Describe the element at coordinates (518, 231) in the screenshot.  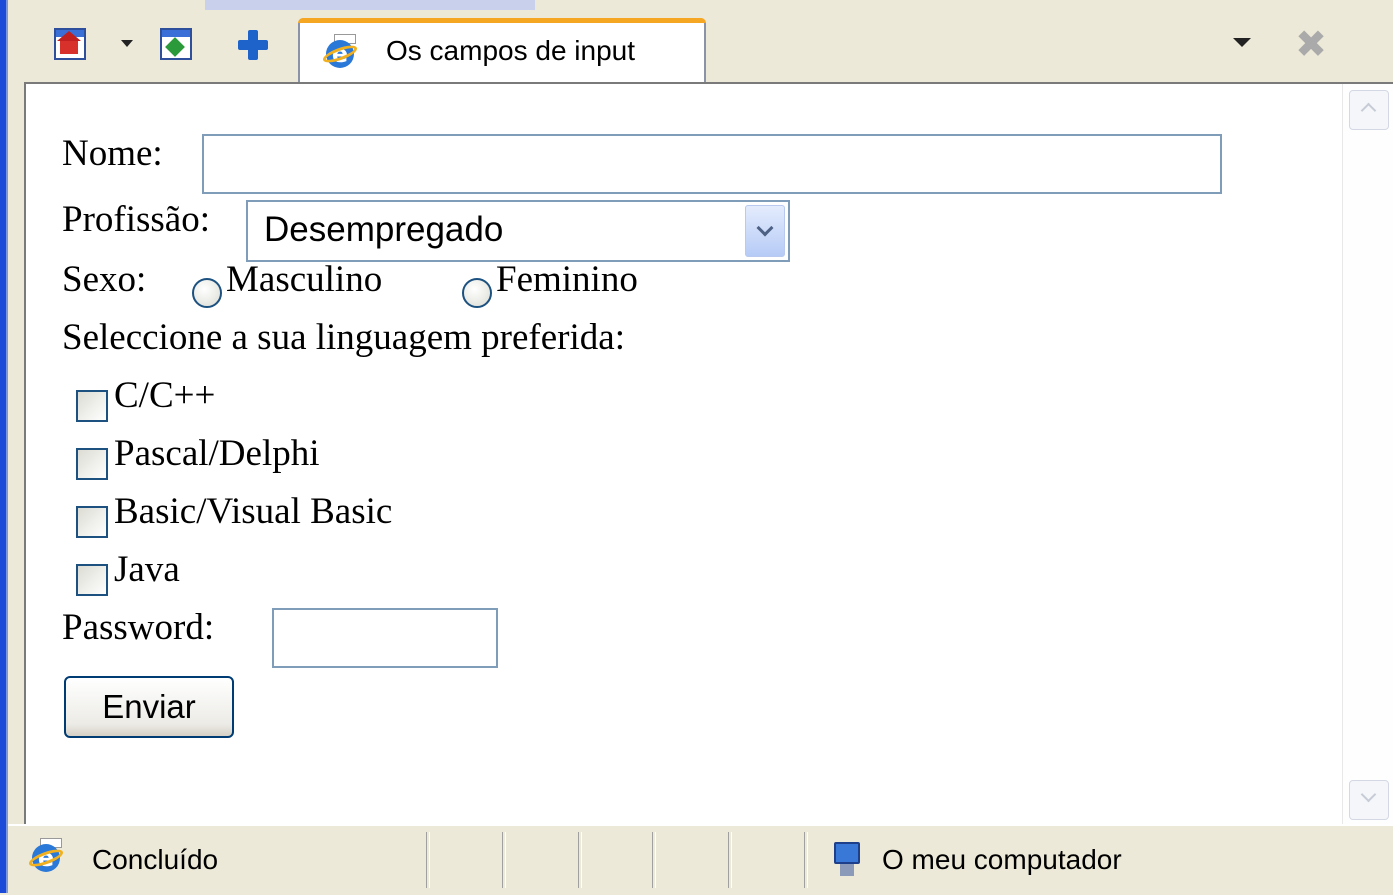
I see `profissao-select: Desempregado` at that location.